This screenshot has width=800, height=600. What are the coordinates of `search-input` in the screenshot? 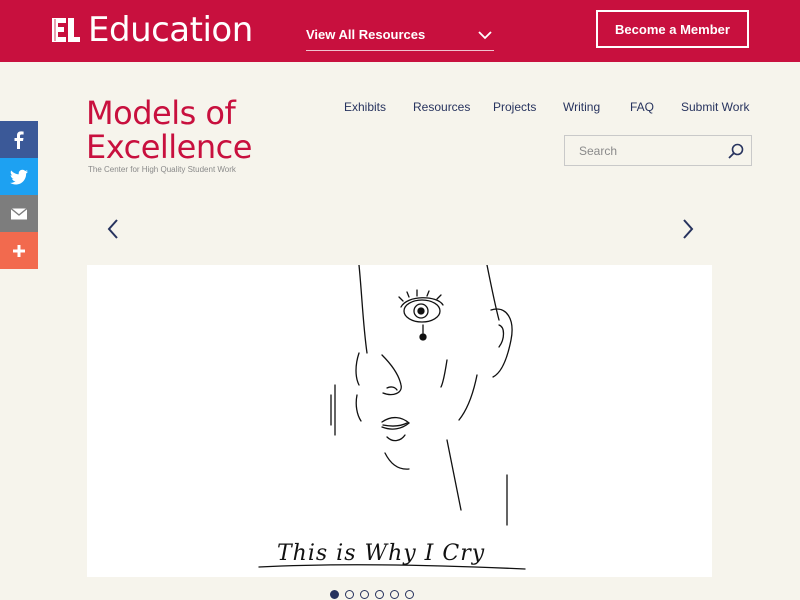 It's located at (645, 150).